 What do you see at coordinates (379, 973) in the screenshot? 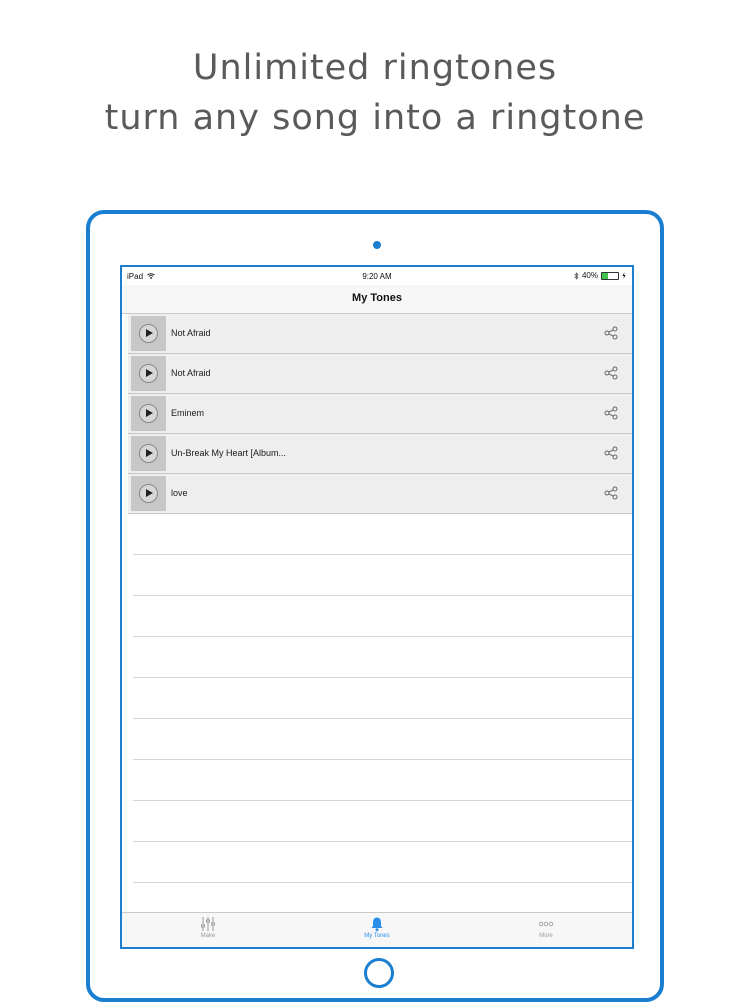
I see `home-button` at bounding box center [379, 973].